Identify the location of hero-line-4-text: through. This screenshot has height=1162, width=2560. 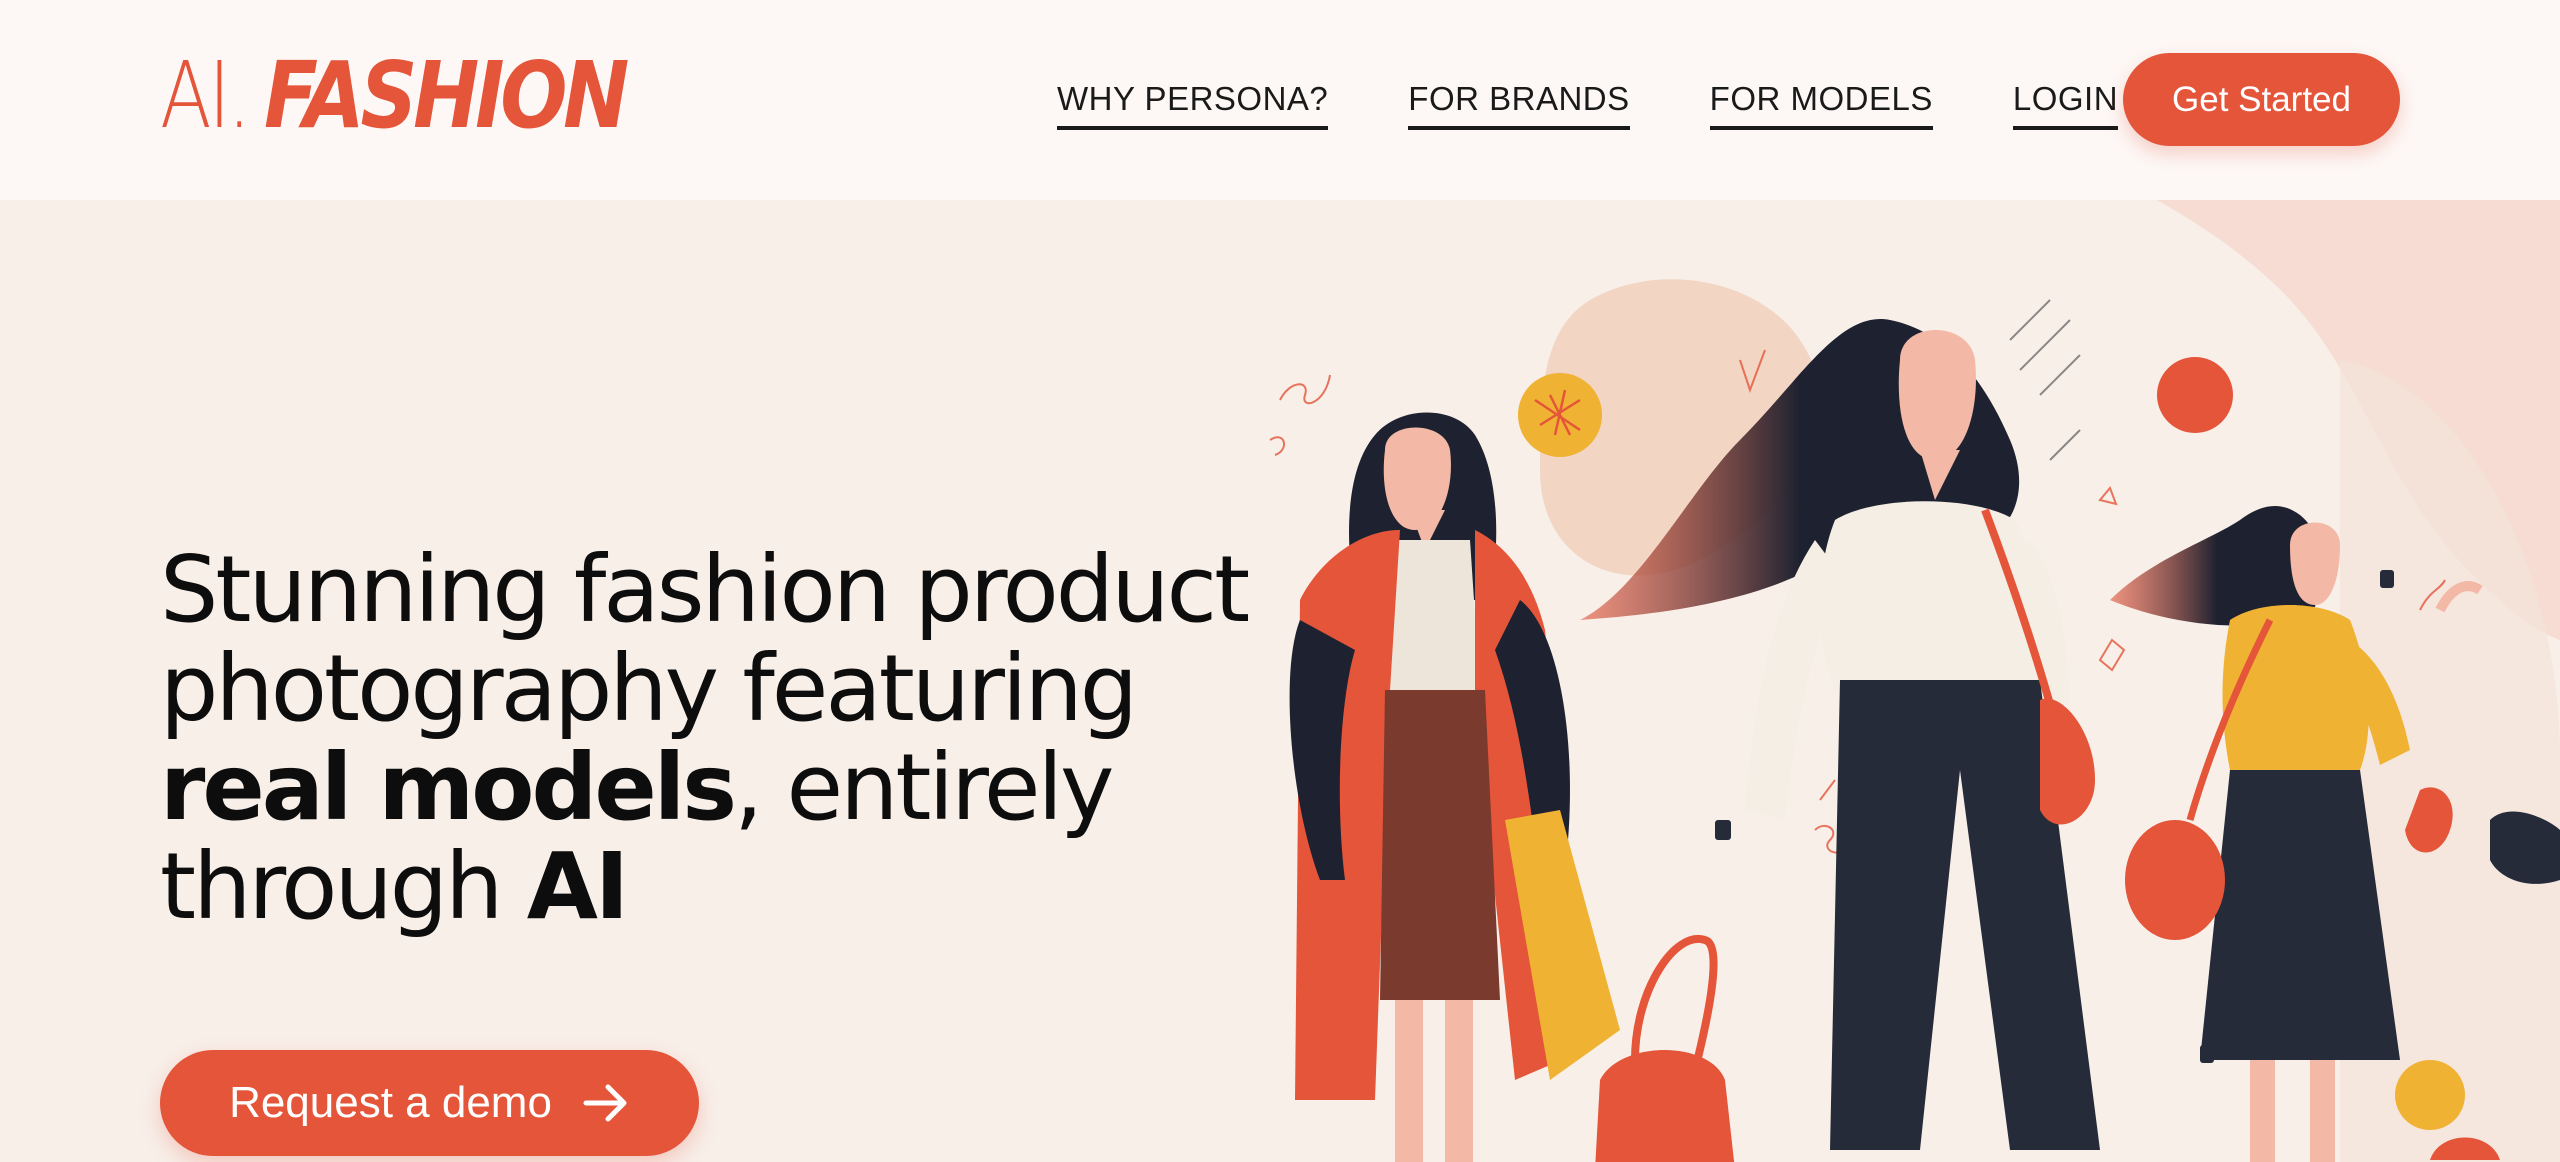
(343, 886).